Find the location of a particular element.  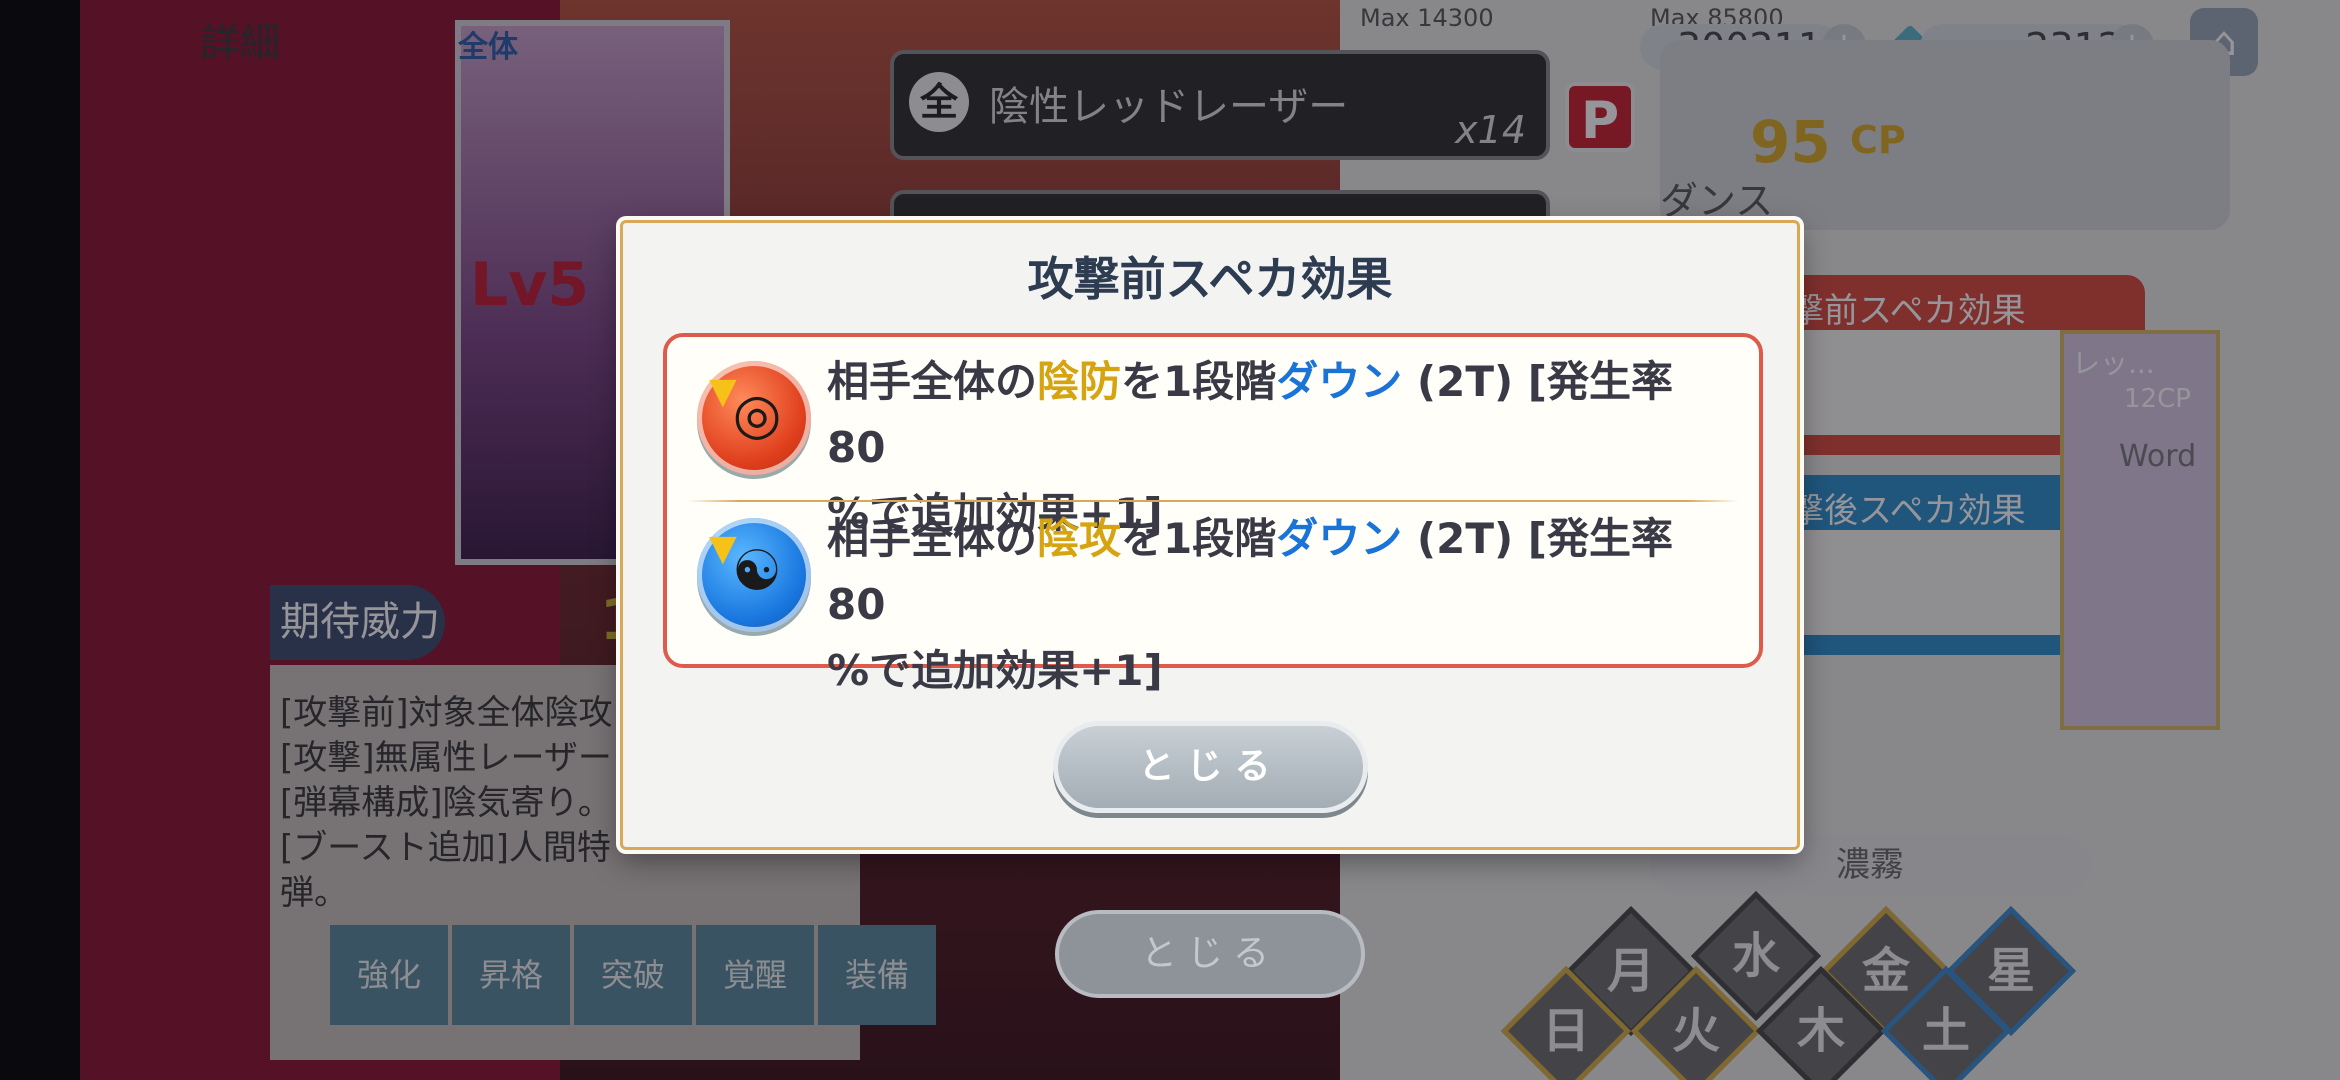

effect-row: ▼ ☯ 相手全体の陰攻を1段階ダウン (2T) [発生率80 %で追加効果+1] is located at coordinates (1217, 597).